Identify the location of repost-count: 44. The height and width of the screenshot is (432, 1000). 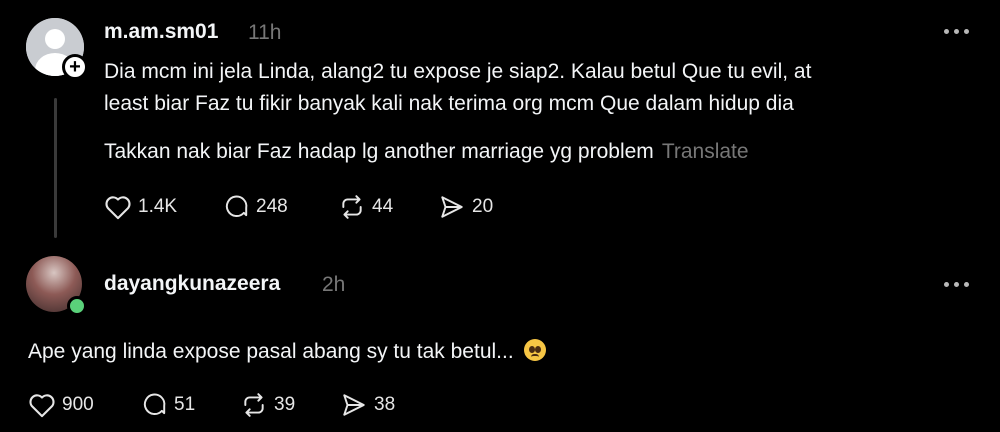
(383, 206).